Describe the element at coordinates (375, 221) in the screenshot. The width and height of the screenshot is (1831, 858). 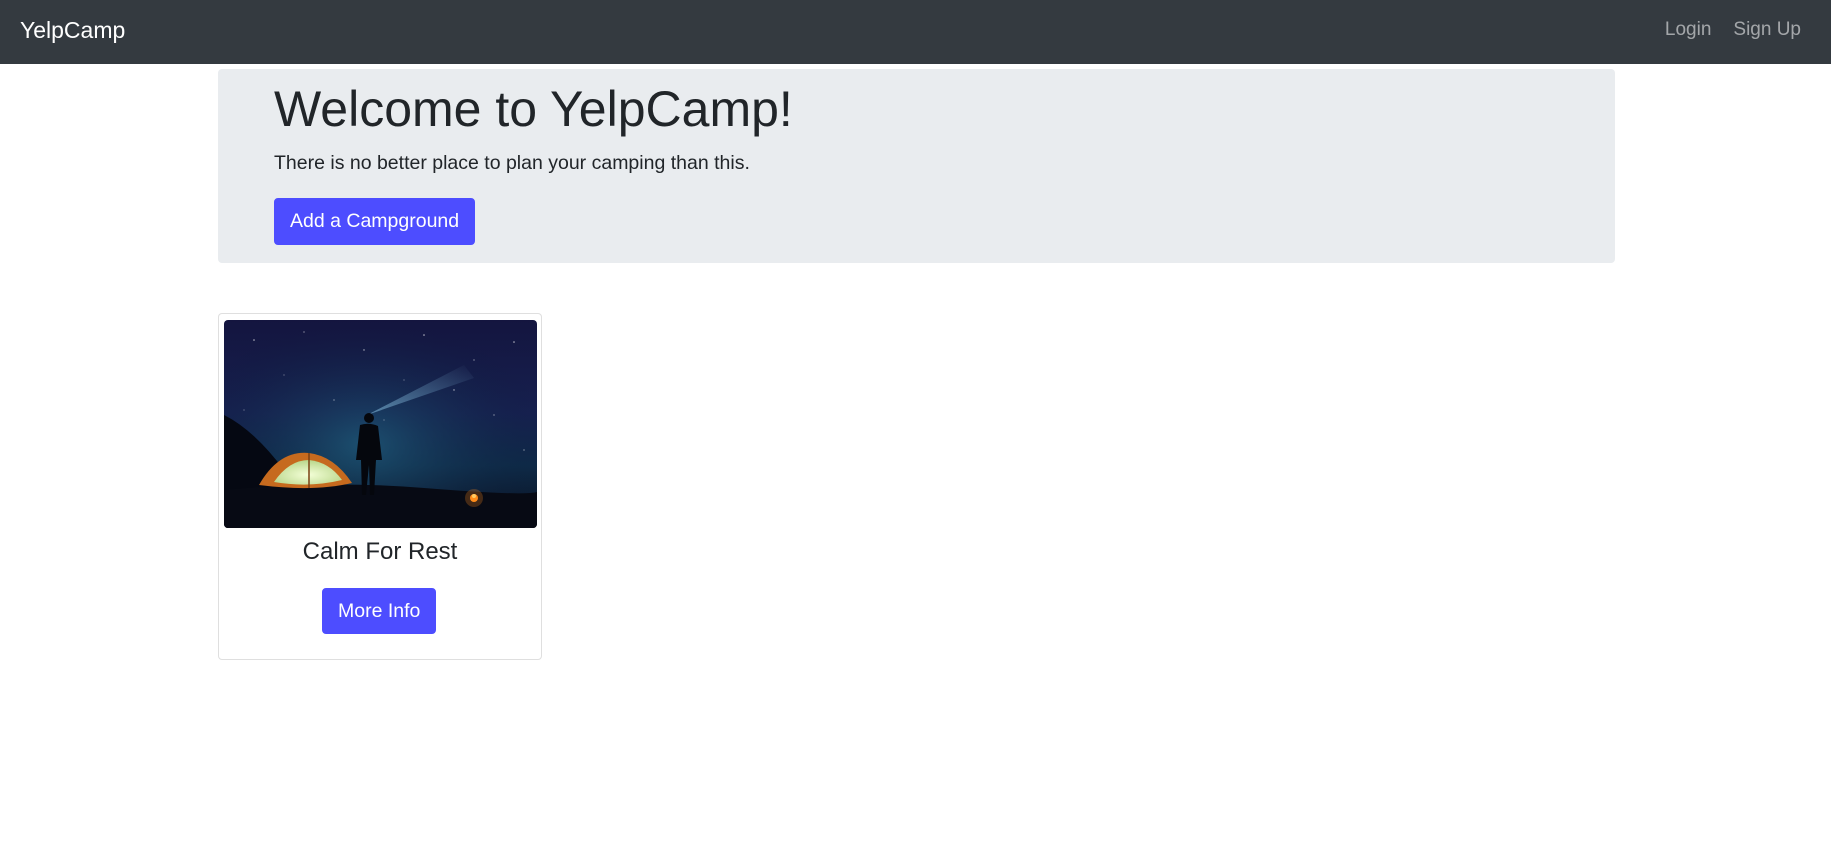
I see `add-campground-button: Add a Campground` at that location.